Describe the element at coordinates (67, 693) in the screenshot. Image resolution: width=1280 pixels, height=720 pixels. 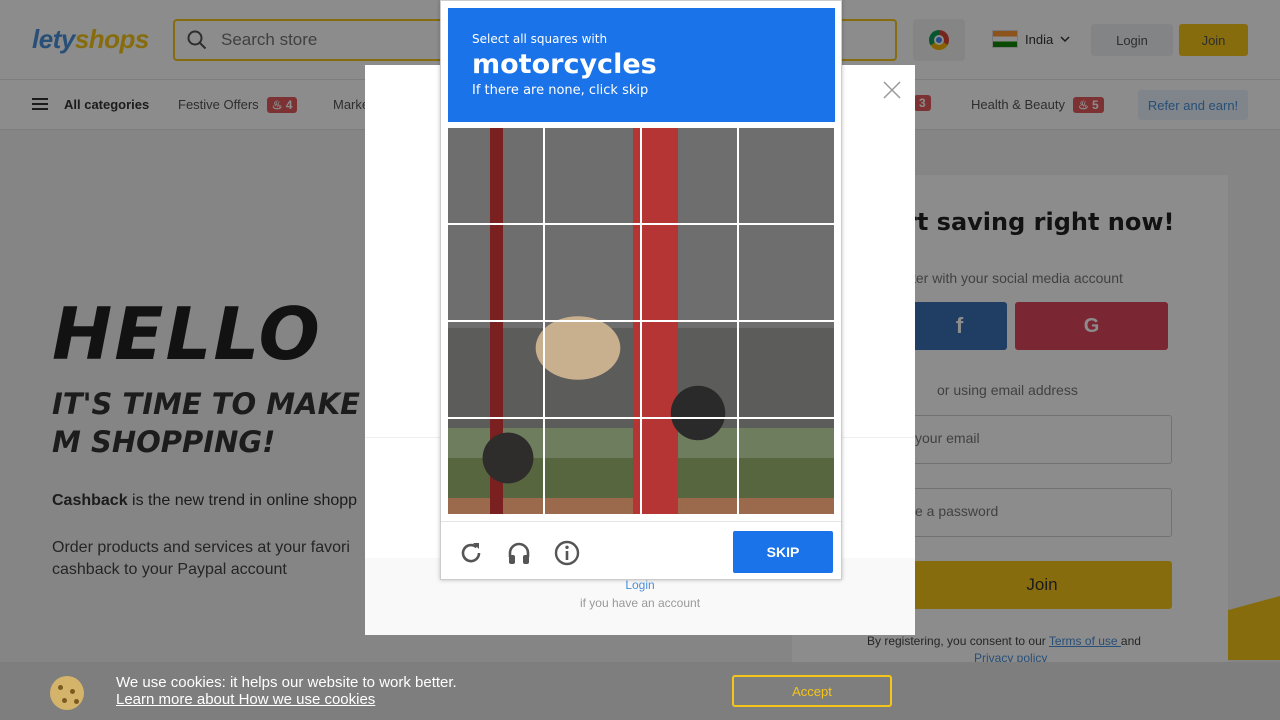
I see `cookie-icon` at that location.